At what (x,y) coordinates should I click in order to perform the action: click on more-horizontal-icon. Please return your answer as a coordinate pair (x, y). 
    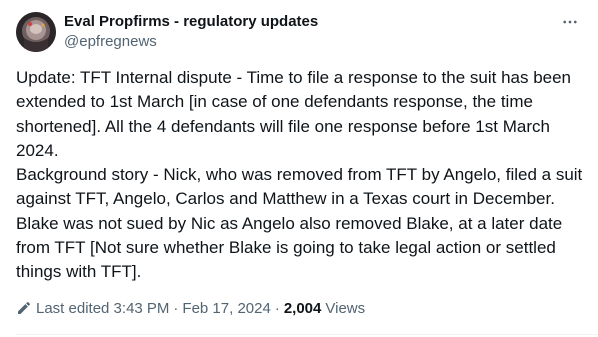
    Looking at the image, I should click on (570, 22).